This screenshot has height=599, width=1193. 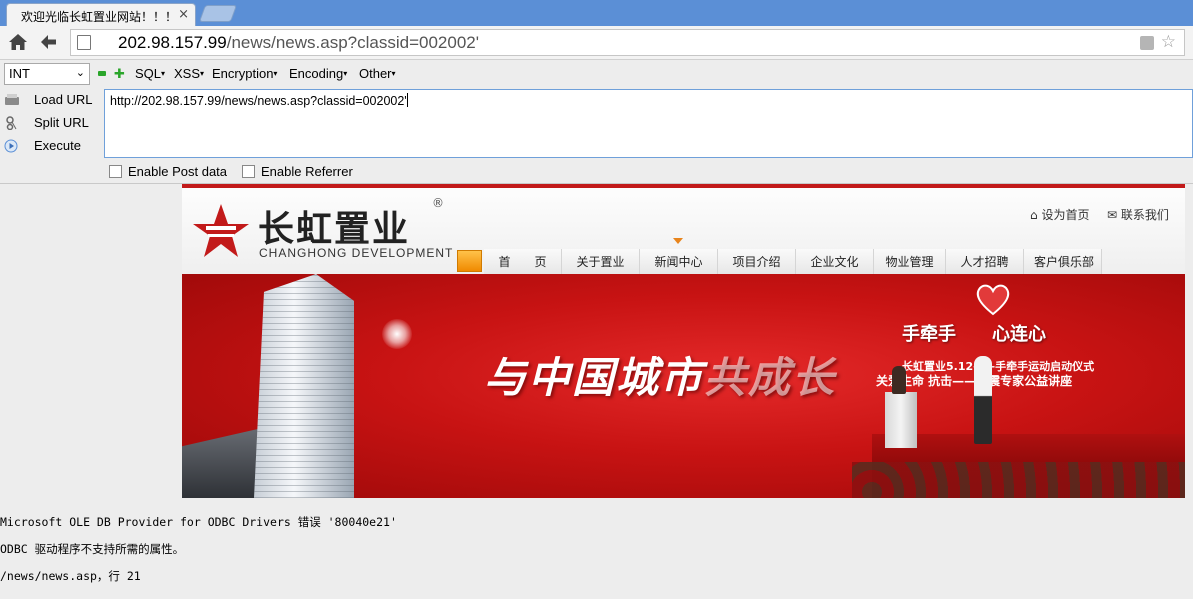 I want to click on menu-encoding: Encoding▾, so click(x=318, y=73).